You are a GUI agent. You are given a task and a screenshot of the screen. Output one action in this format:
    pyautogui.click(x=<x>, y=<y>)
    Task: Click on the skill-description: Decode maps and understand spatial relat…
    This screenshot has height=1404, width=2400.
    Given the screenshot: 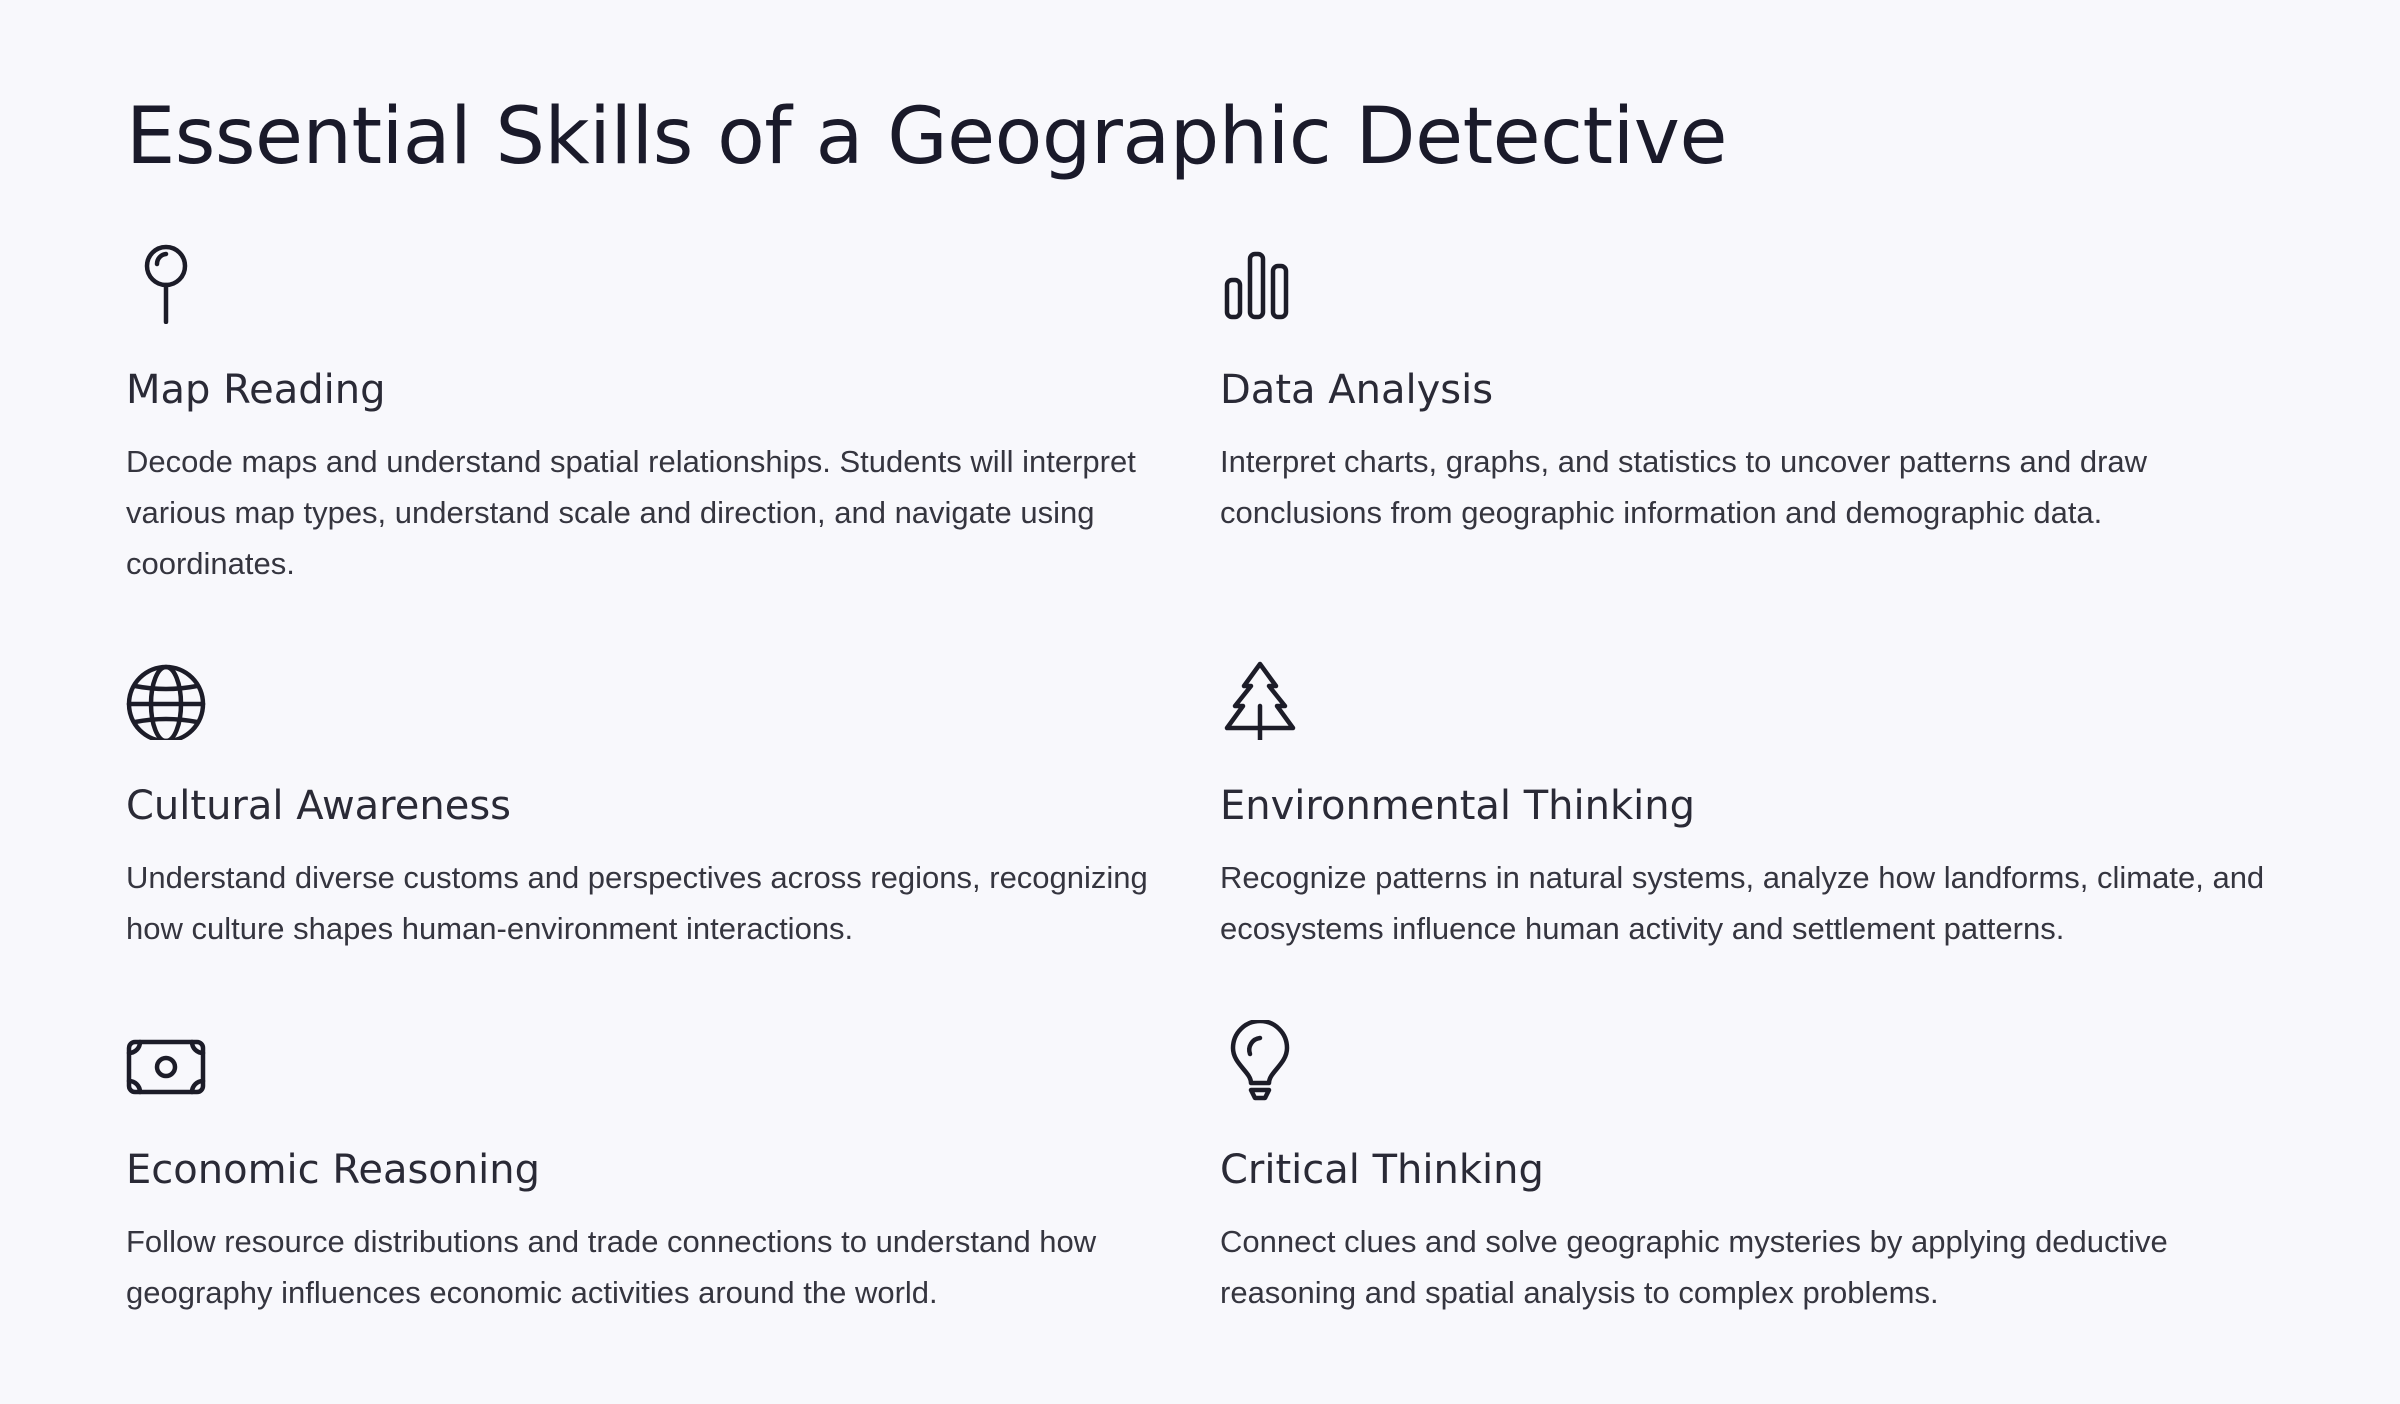 What is the action you would take?
    pyautogui.click(x=631, y=512)
    